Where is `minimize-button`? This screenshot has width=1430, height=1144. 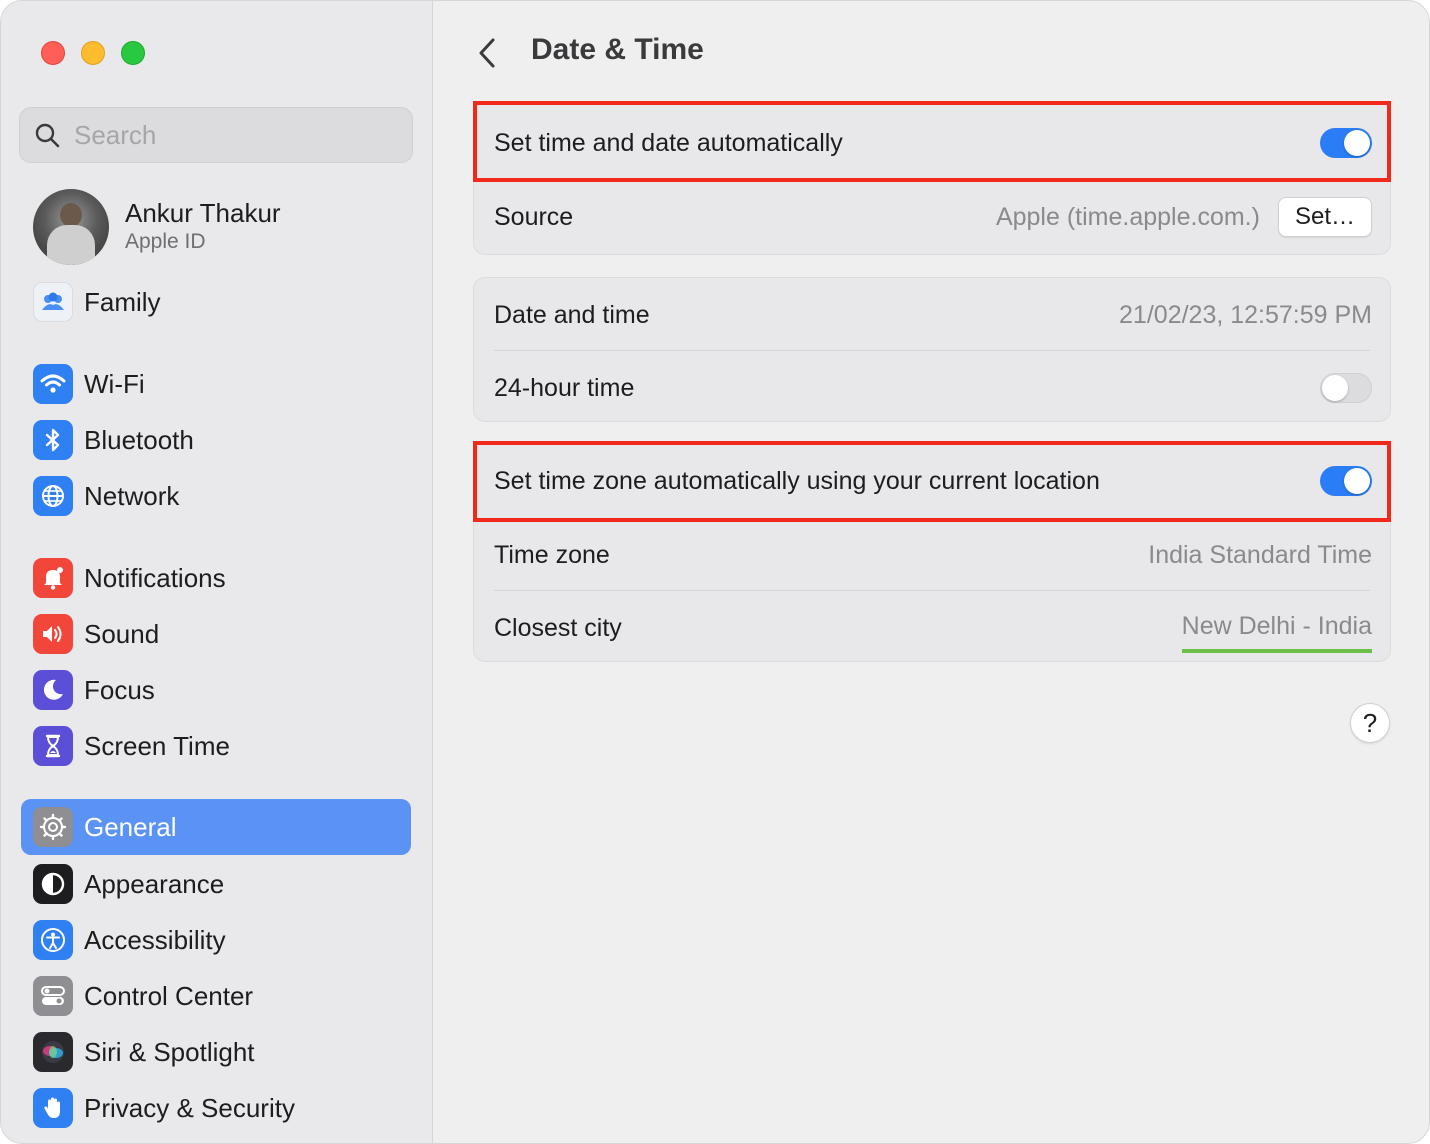 minimize-button is located at coordinates (93, 53).